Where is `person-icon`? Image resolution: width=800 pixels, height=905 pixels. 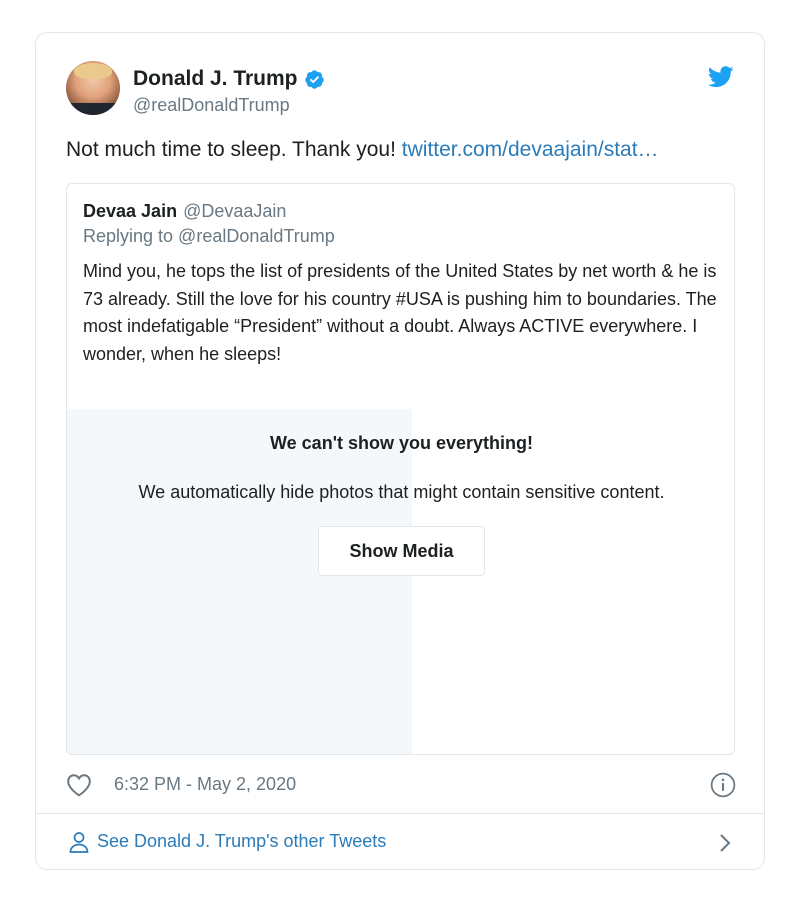
person-icon is located at coordinates (79, 842).